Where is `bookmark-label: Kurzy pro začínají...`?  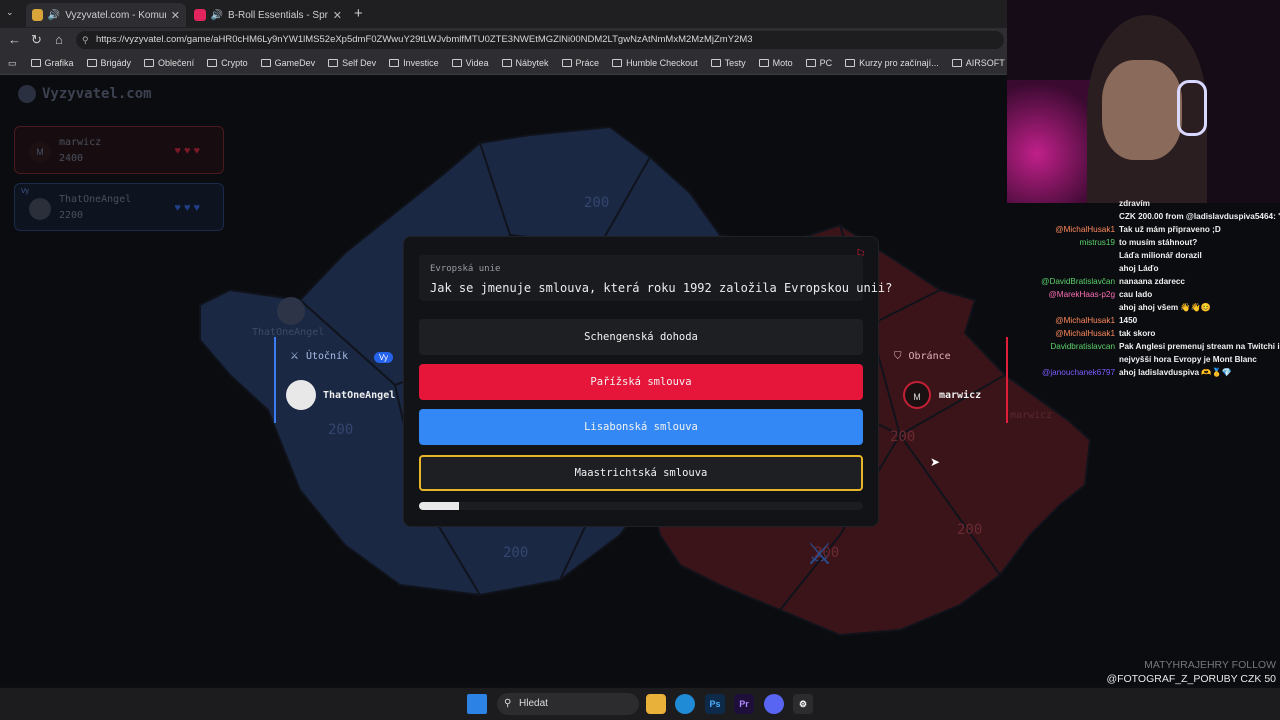 bookmark-label: Kurzy pro začínají... is located at coordinates (899, 63).